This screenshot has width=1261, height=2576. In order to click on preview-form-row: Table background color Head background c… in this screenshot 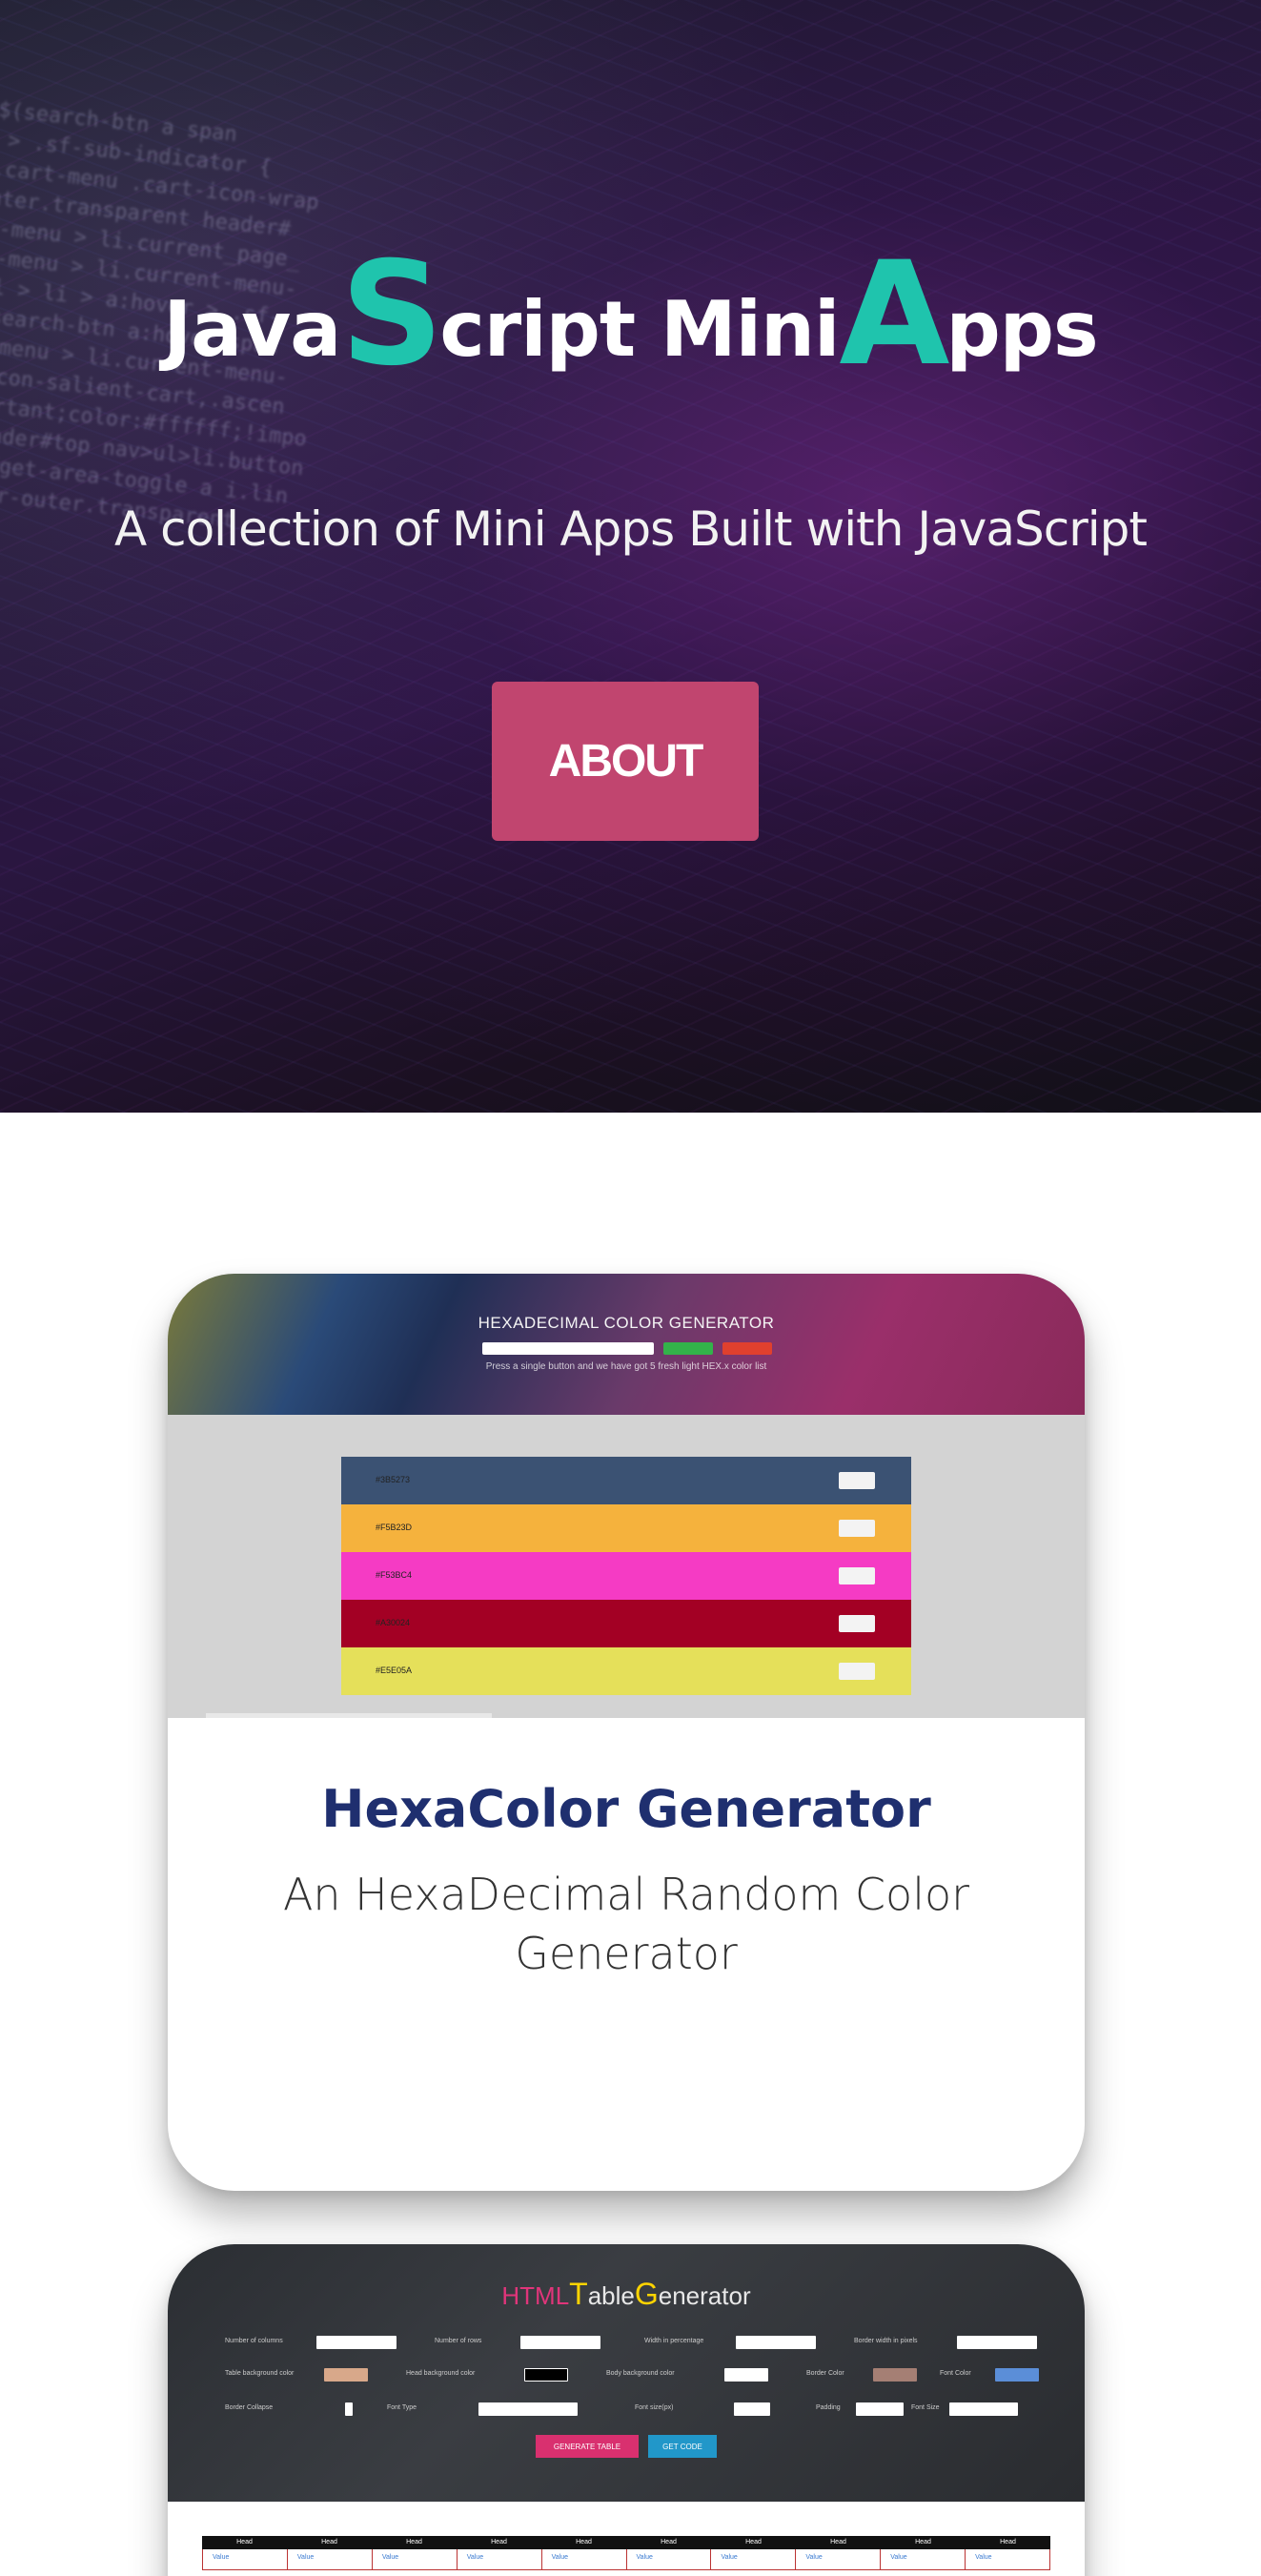, I will do `click(635, 2376)`.